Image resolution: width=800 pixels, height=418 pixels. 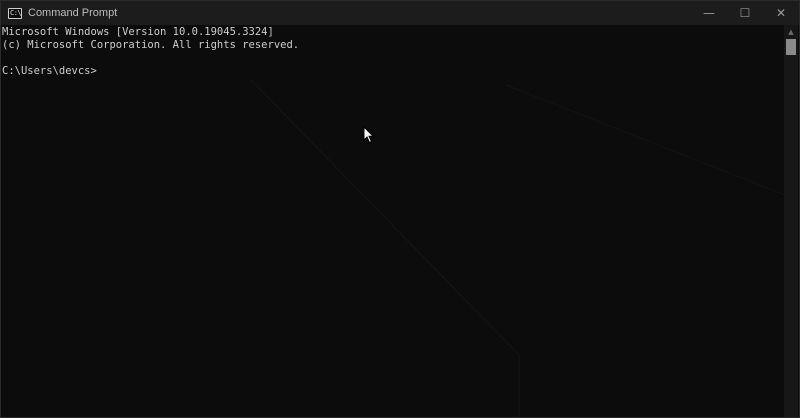 What do you see at coordinates (791, 32) in the screenshot?
I see `scroll-up-icon: ▲` at bounding box center [791, 32].